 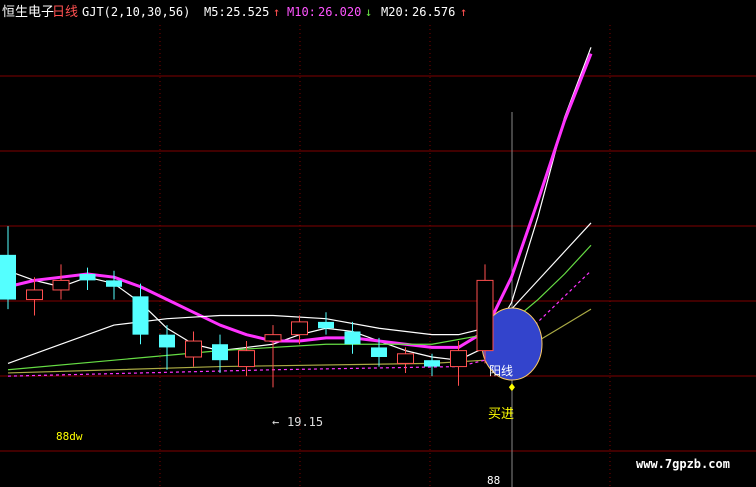 What do you see at coordinates (69, 436) in the screenshot?
I see `bottom-left-label: 88dw` at bounding box center [69, 436].